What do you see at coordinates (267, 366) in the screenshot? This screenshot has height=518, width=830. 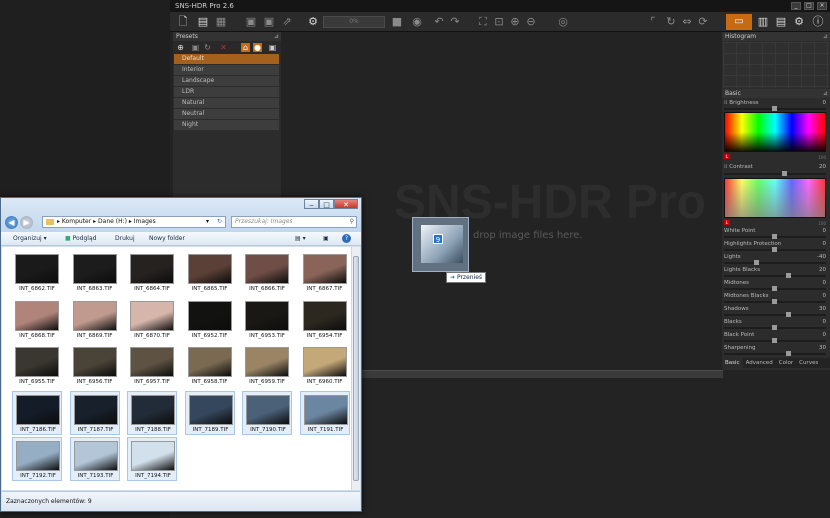 I see `file-item: INT_6959.TIF` at bounding box center [267, 366].